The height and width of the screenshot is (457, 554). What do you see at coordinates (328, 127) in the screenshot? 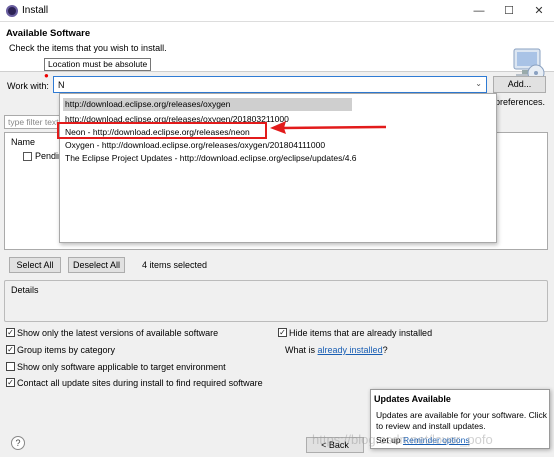
I see `annotation-arrow-icon` at bounding box center [328, 127].